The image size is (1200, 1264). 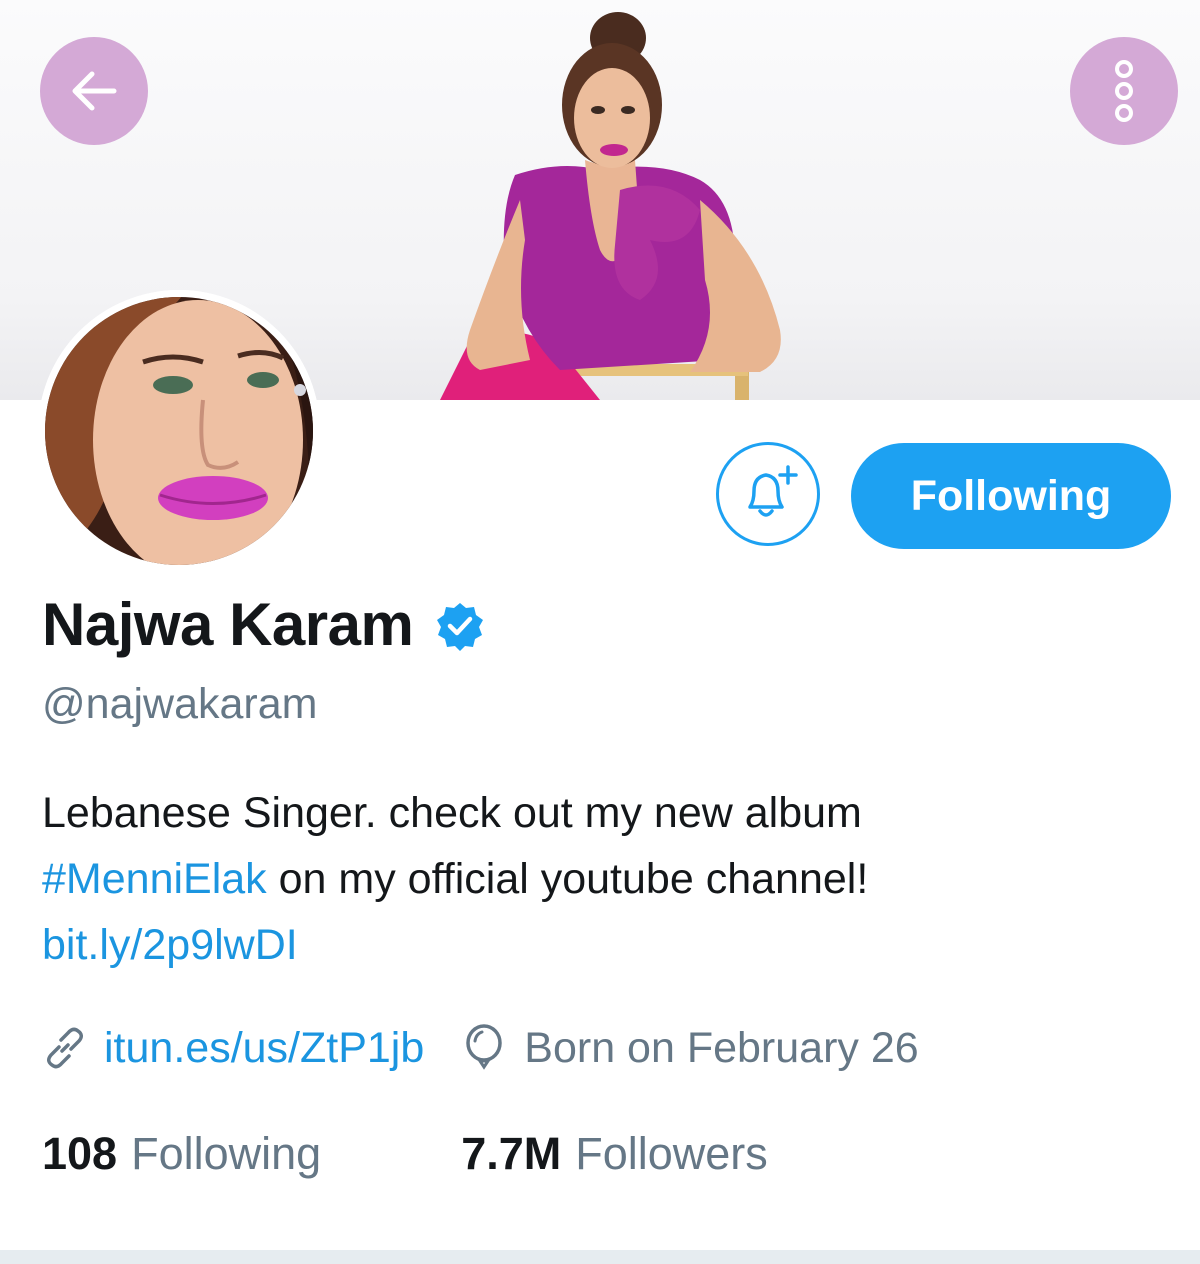 What do you see at coordinates (80, 1153) in the screenshot?
I see `following-count: 108` at bounding box center [80, 1153].